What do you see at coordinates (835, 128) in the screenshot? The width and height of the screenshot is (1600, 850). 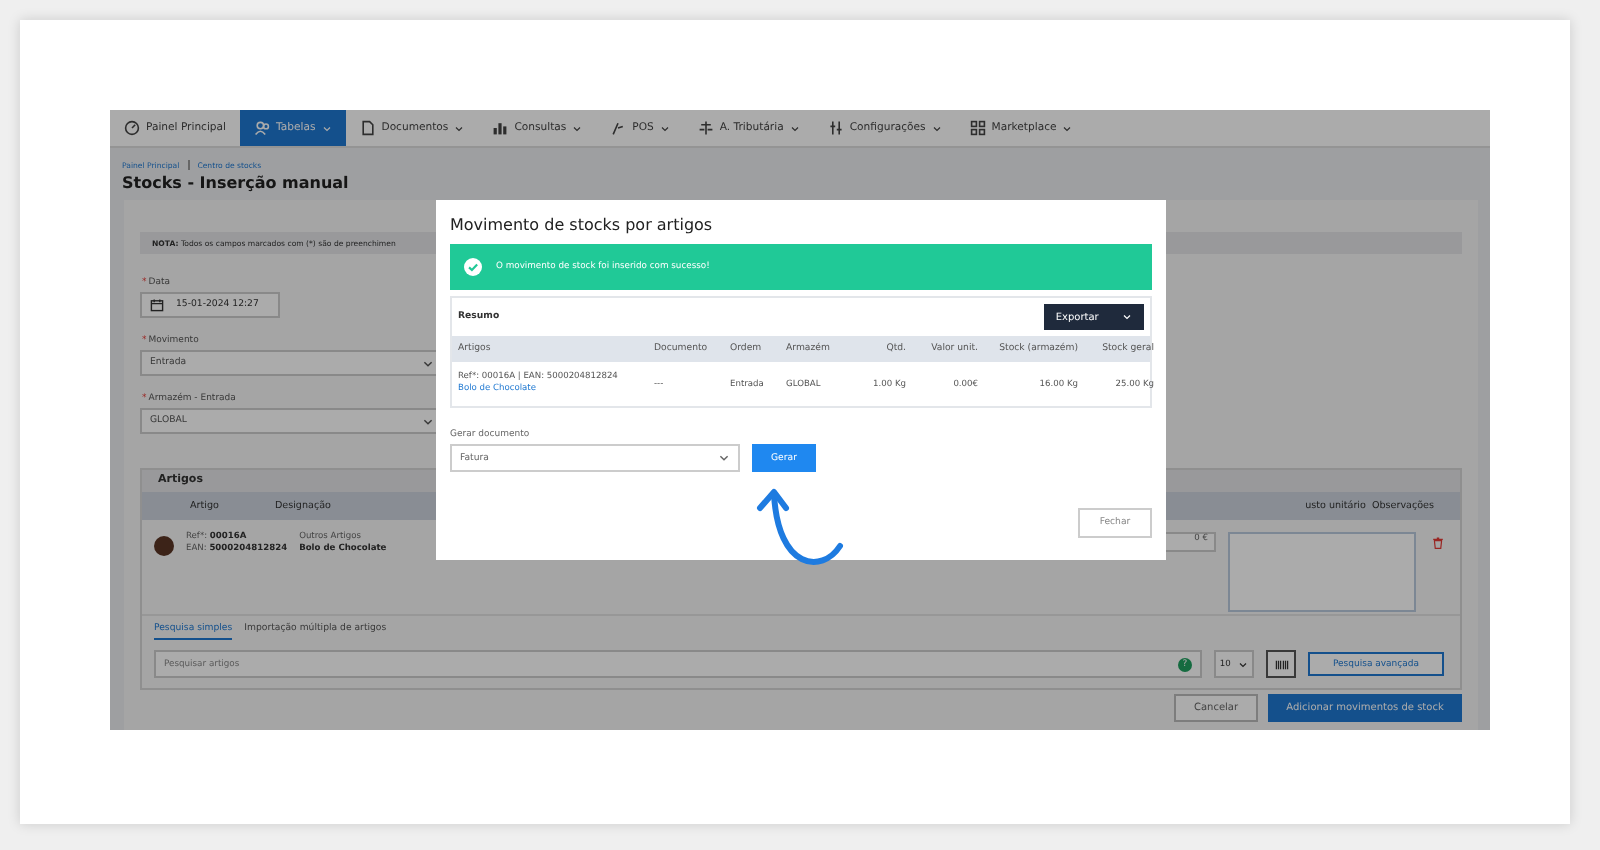 I see `sliders-icon` at bounding box center [835, 128].